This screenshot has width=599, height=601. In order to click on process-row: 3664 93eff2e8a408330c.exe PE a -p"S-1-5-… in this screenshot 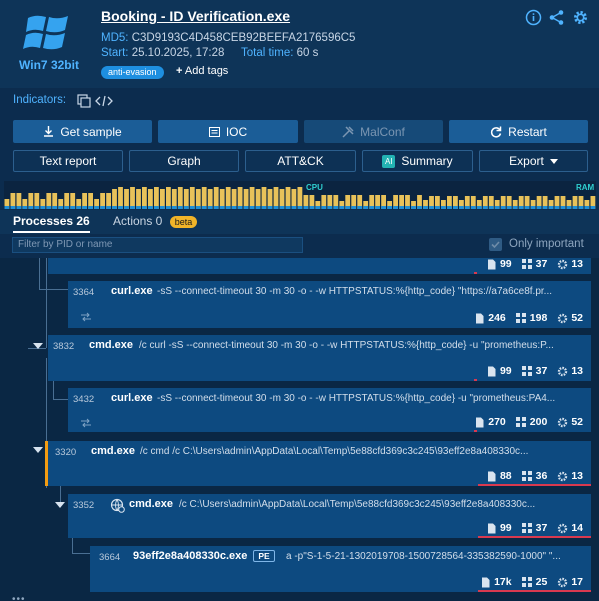, I will do `click(340, 569)`.